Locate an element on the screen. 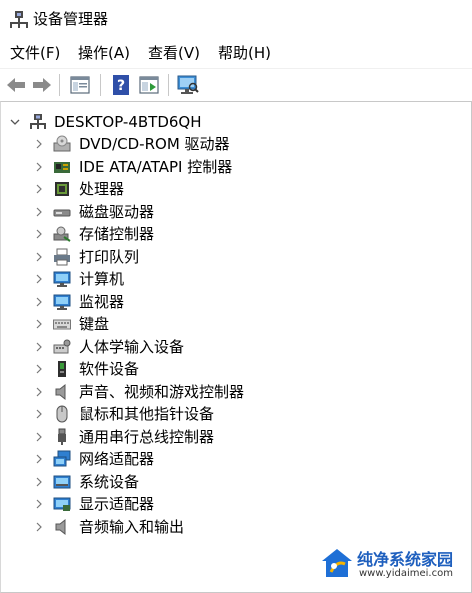  tree-item: 人体学输入设备 is located at coordinates (231, 347).